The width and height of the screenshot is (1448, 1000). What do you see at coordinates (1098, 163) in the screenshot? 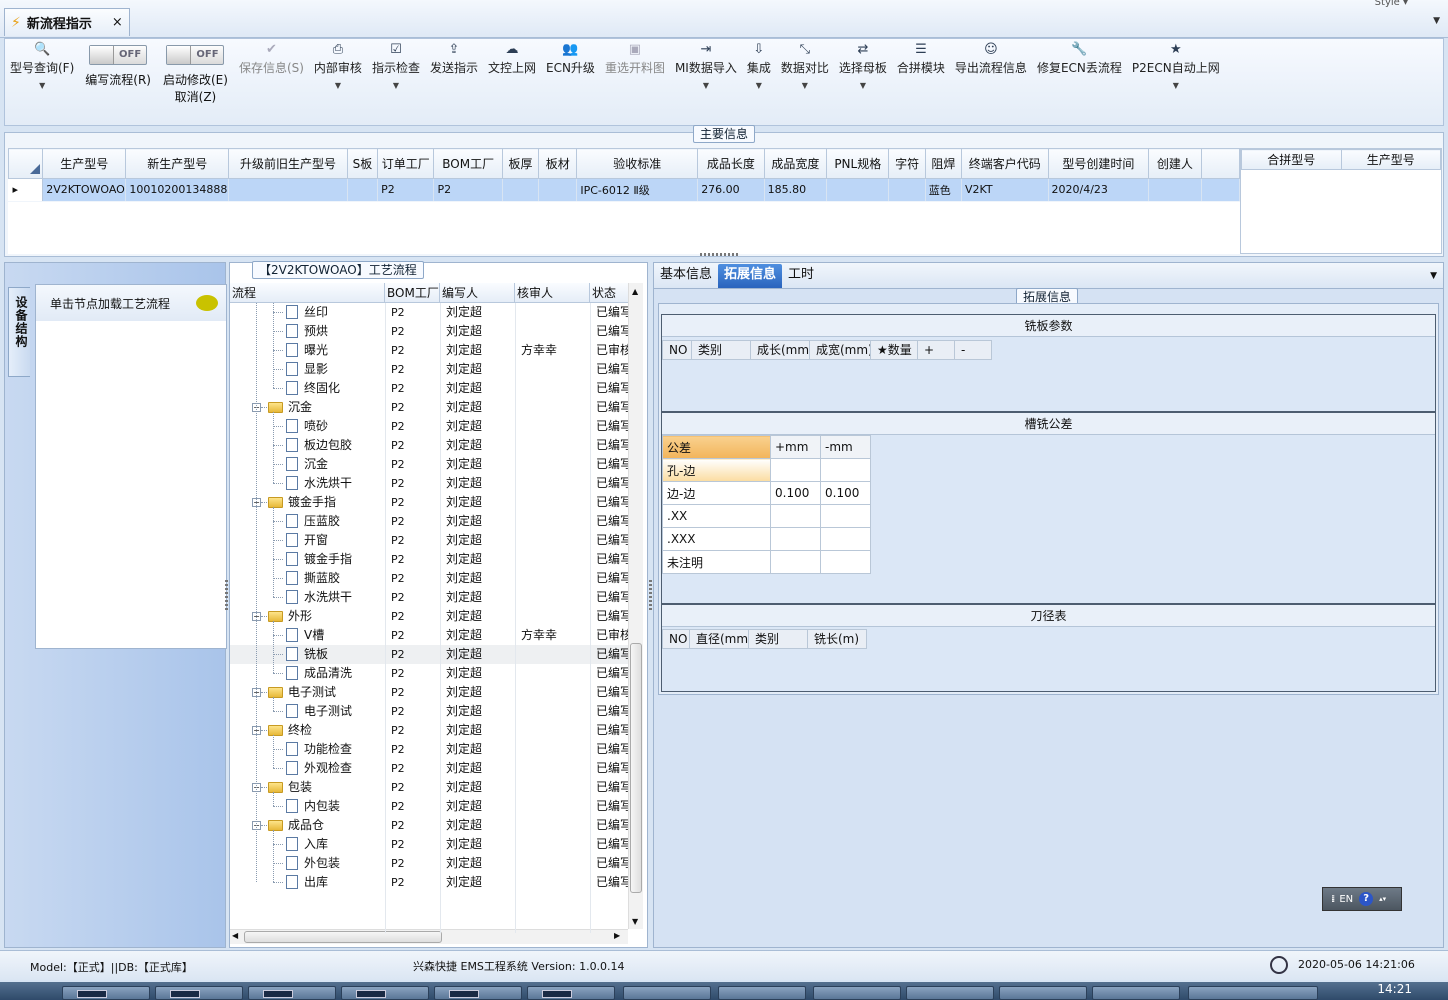
I see `column-header: 型号创建时间` at bounding box center [1098, 163].